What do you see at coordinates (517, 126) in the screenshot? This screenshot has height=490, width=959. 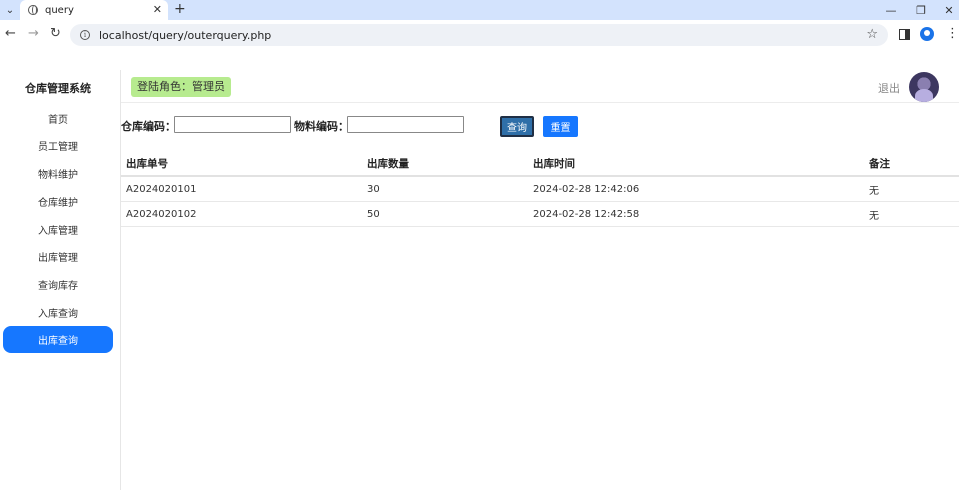 I see `query-button: 查询` at bounding box center [517, 126].